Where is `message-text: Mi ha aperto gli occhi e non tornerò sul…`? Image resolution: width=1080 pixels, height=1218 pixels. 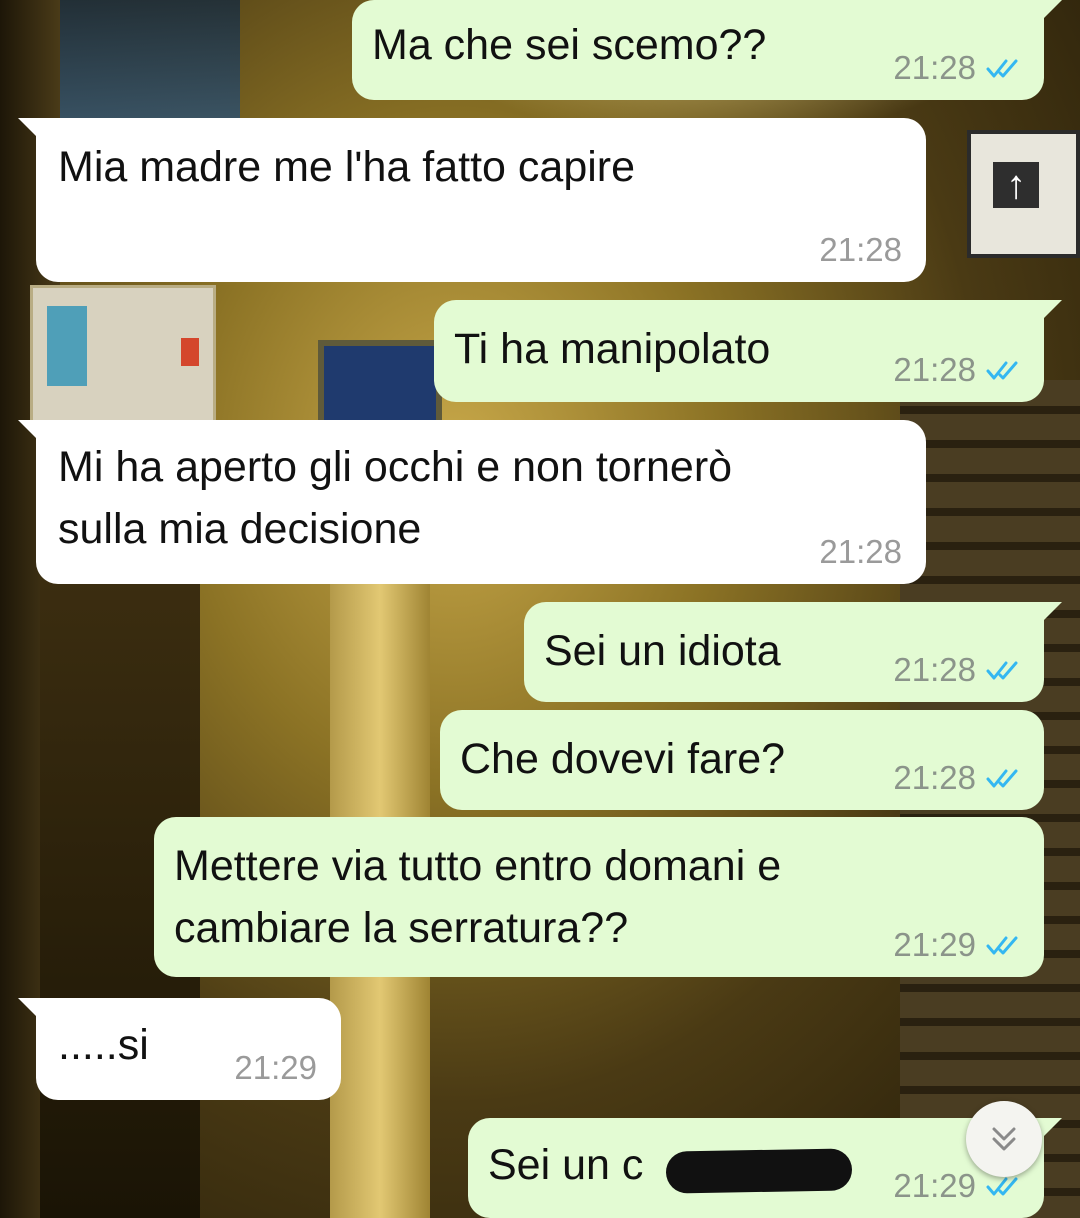
message-text: Mi ha aperto gli occhi e non tornerò sul… is located at coordinates (395, 498).